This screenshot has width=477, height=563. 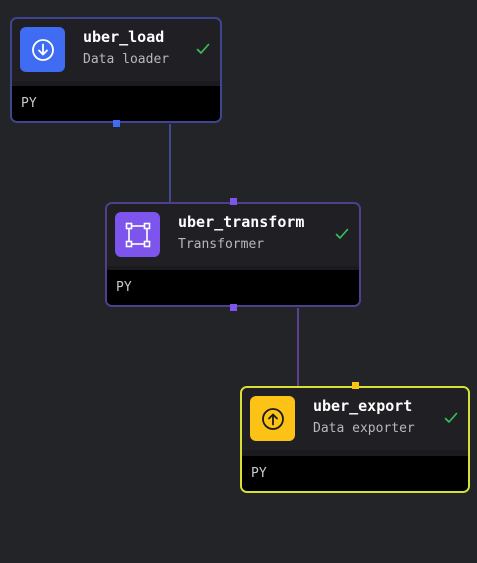 What do you see at coordinates (116, 123) in the screenshot?
I see `load-output-port` at bounding box center [116, 123].